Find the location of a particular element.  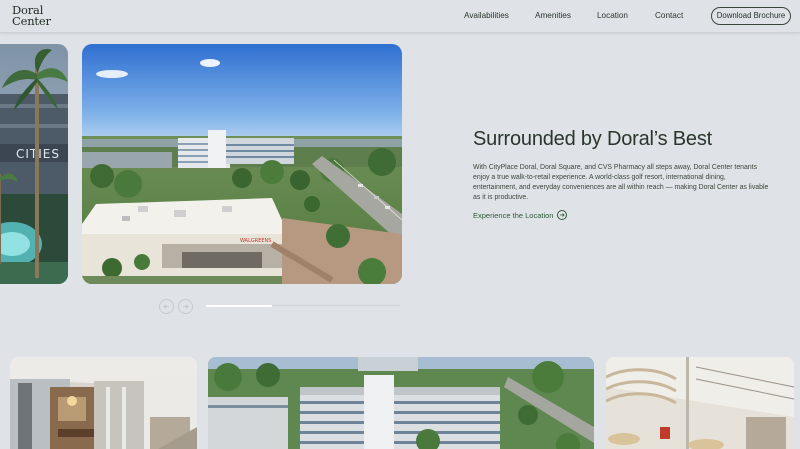

nav-amenities: Amenities is located at coordinates (553, 15).